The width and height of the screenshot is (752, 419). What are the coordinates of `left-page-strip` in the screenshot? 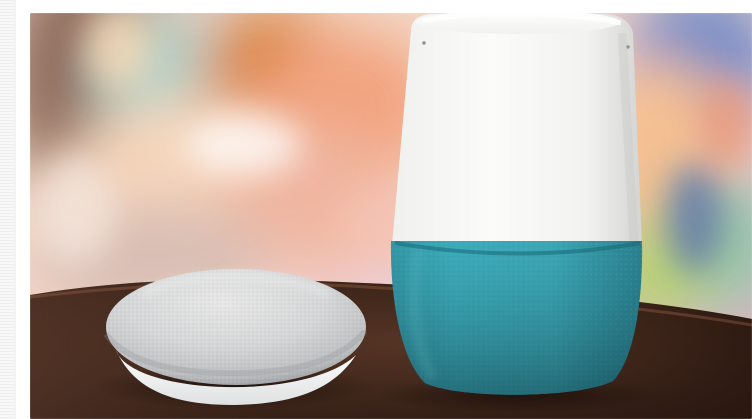 It's located at (8, 209).